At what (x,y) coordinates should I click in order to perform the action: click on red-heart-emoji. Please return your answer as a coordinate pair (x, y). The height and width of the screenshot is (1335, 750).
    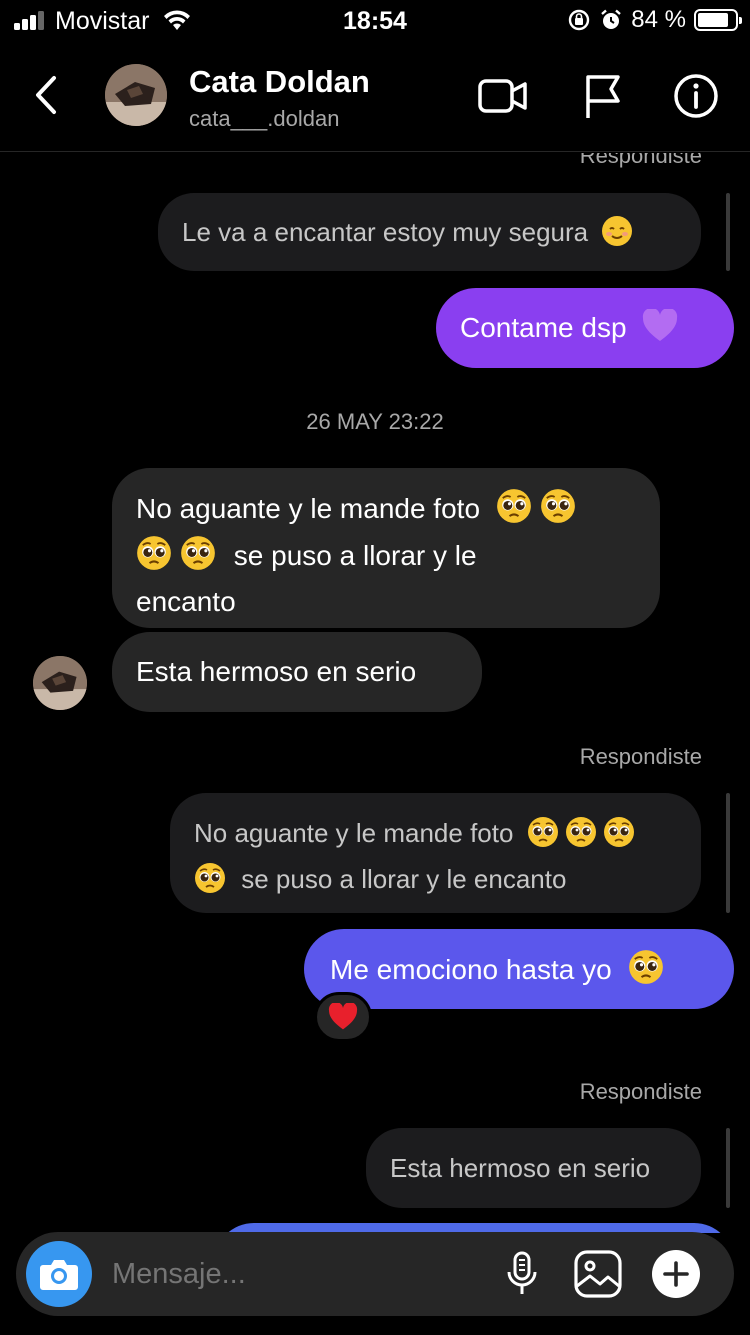
    Looking at the image, I should click on (343, 1016).